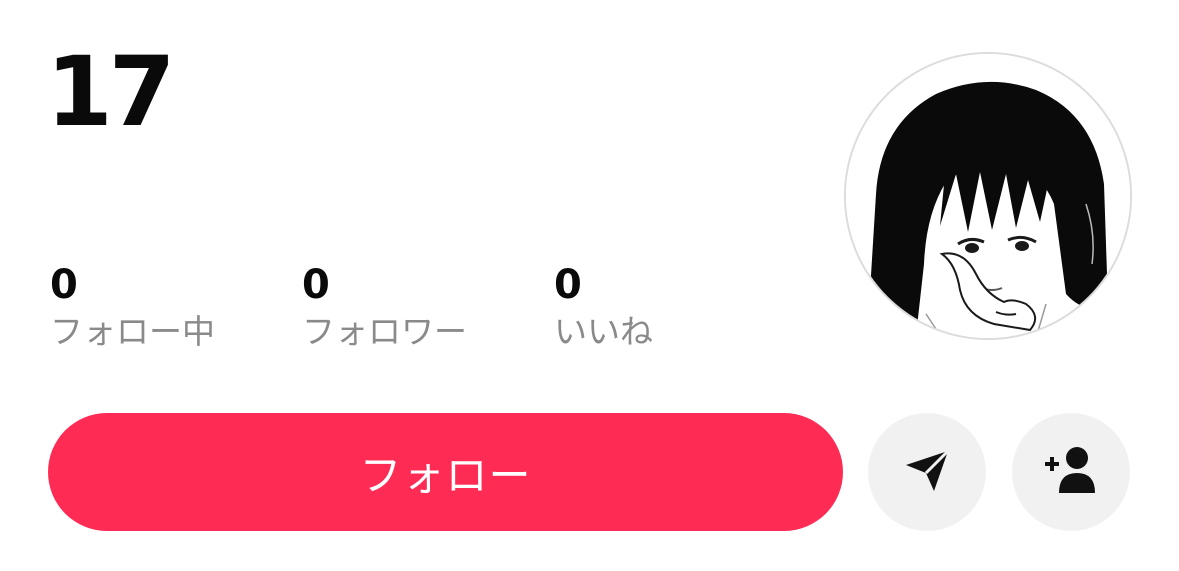 This screenshot has width=1179, height=571. Describe the element at coordinates (680, 308) in the screenshot. I see `stat-likes: 0 いいね` at that location.